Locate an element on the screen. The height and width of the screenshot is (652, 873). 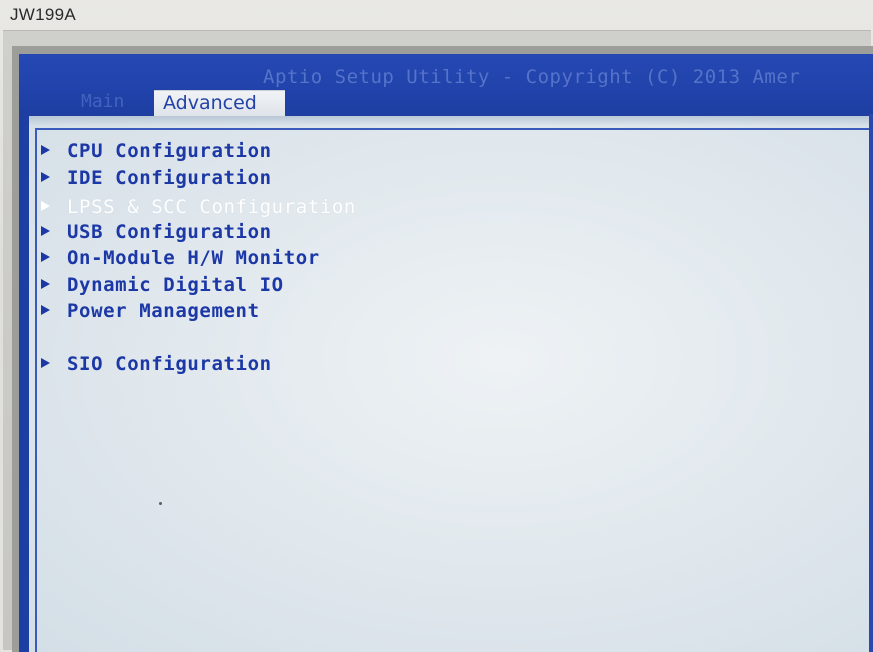
menu-item-label: SIO Configuration is located at coordinates (169, 364).